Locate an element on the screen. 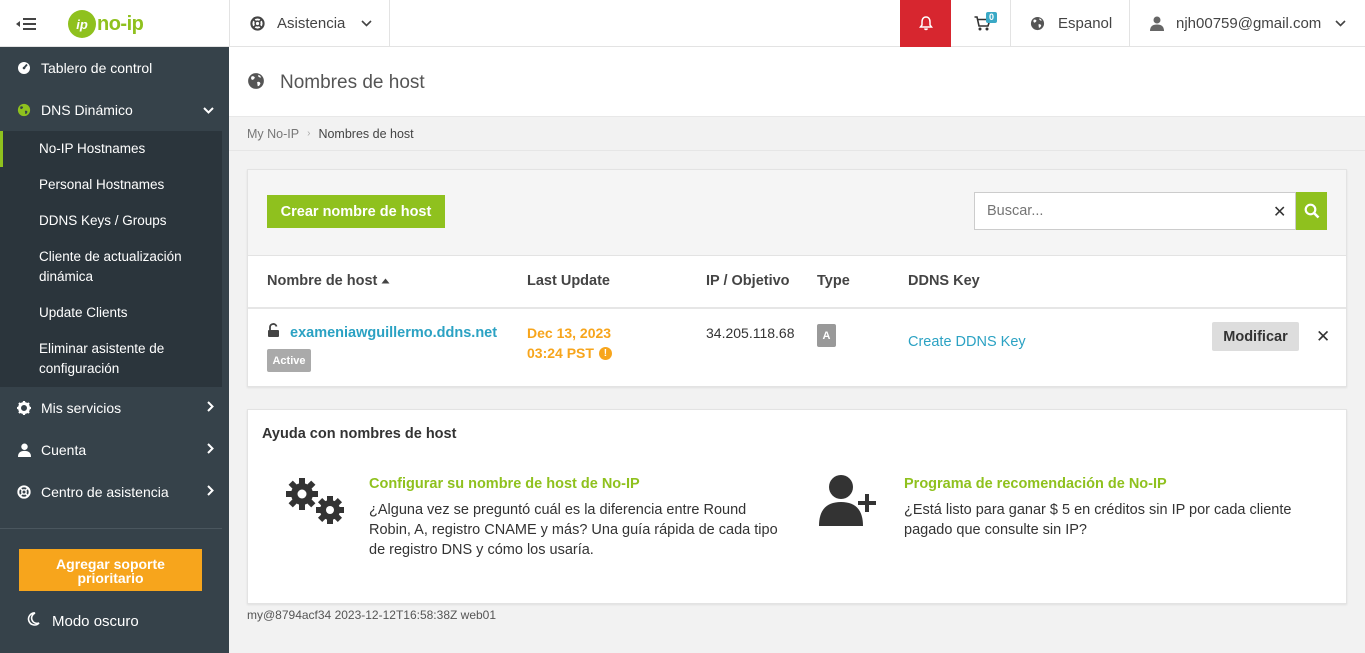 The width and height of the screenshot is (1365, 653). dark-mode-toggle: Modo oscuro is located at coordinates (83, 621).